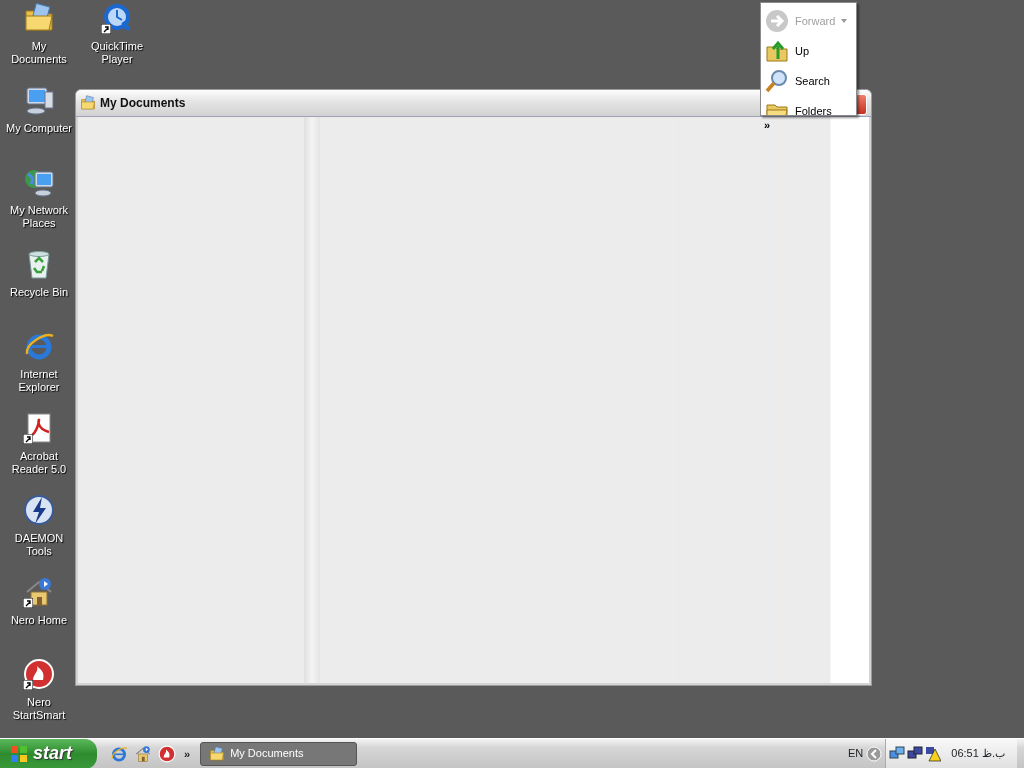 This screenshot has width=1024, height=768. Describe the element at coordinates (808, 105) in the screenshot. I see `menu-item: Folders` at that location.